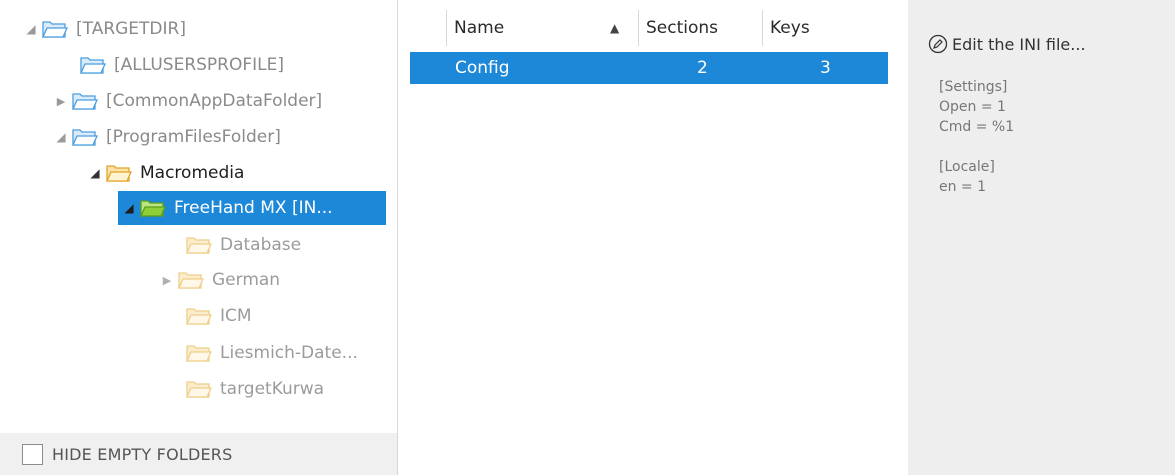 Image resolution: width=1175 pixels, height=475 pixels. What do you see at coordinates (825, 68) in the screenshot?
I see `cell-keys: 3` at bounding box center [825, 68].